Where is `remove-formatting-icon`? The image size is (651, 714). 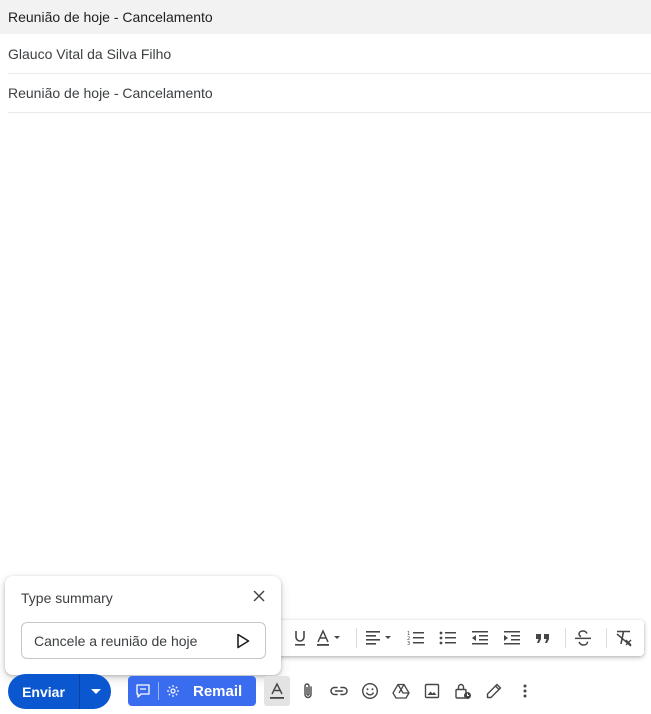 remove-formatting-icon is located at coordinates (624, 638).